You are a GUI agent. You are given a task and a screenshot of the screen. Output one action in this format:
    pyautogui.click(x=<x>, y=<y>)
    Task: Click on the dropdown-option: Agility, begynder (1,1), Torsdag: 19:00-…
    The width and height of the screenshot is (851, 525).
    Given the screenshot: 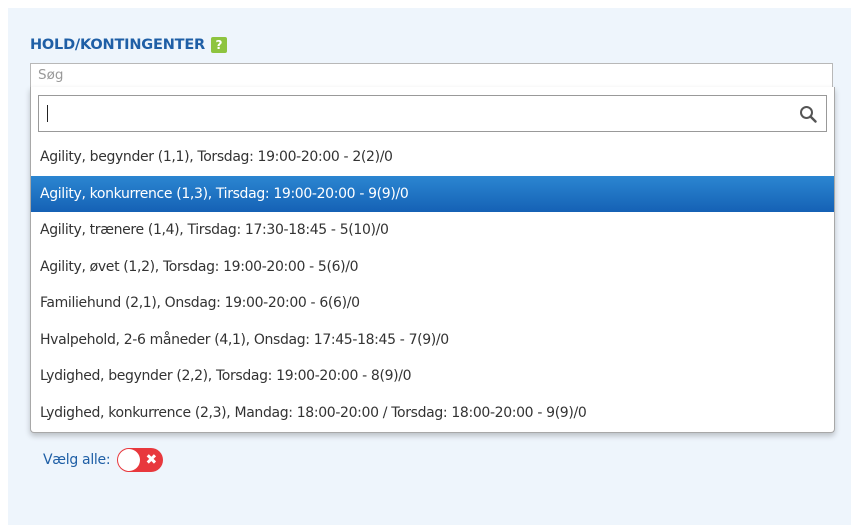 What is the action you would take?
    pyautogui.click(x=432, y=157)
    